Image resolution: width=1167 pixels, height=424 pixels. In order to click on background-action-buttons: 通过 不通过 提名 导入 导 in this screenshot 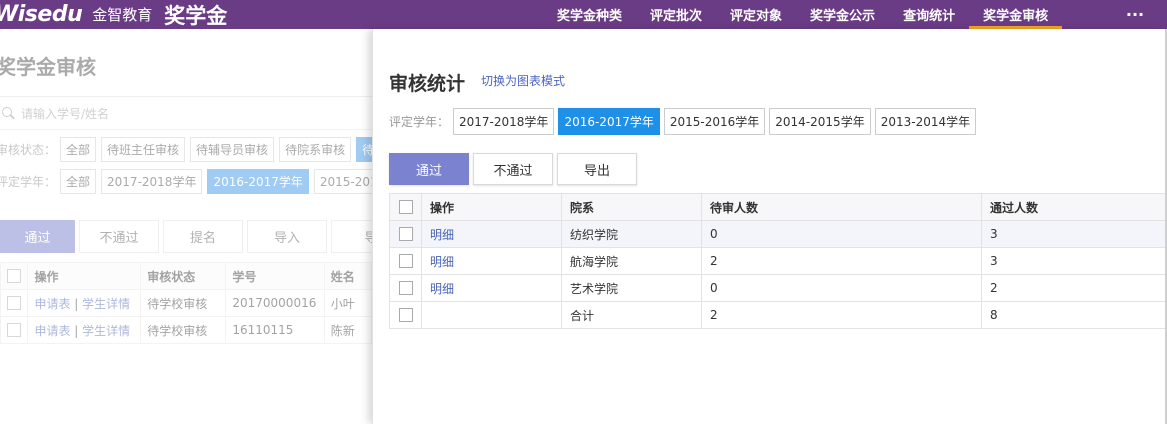, I will do `click(186, 236)`.